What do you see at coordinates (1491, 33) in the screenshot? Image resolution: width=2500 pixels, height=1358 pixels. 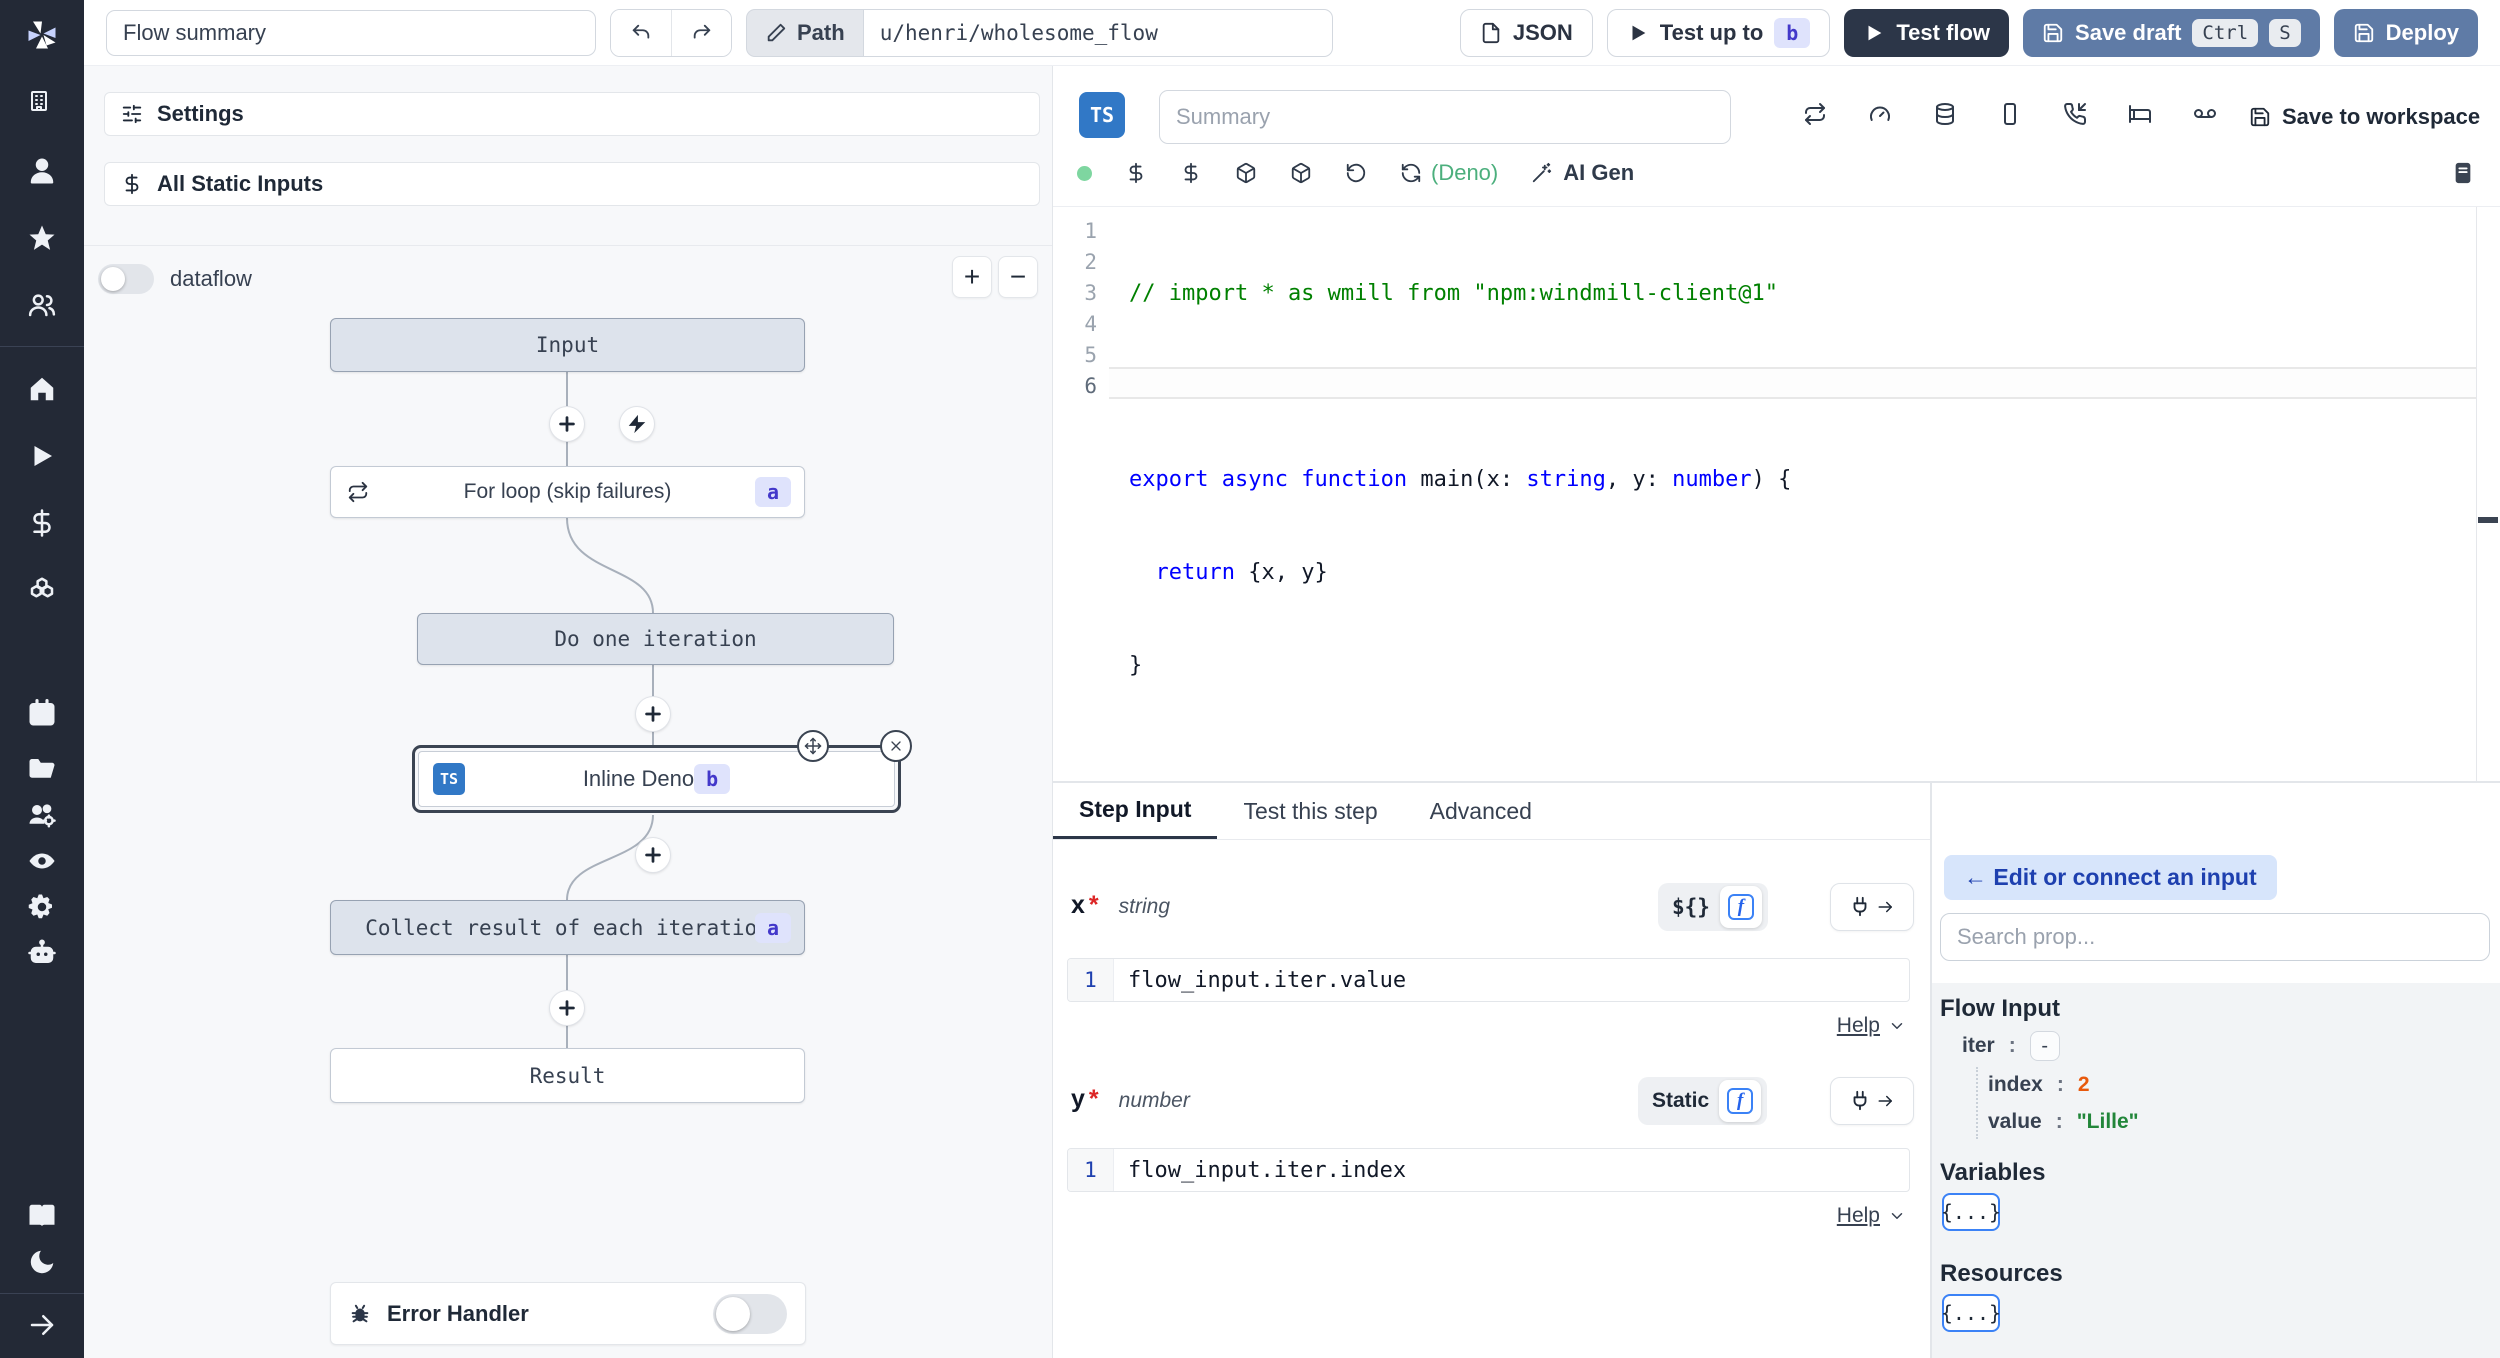 I see `file-json-icon` at bounding box center [1491, 33].